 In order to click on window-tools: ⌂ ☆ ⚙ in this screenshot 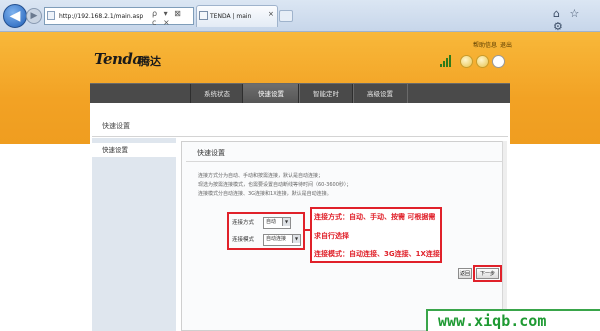, I will do `click(575, 20)`.